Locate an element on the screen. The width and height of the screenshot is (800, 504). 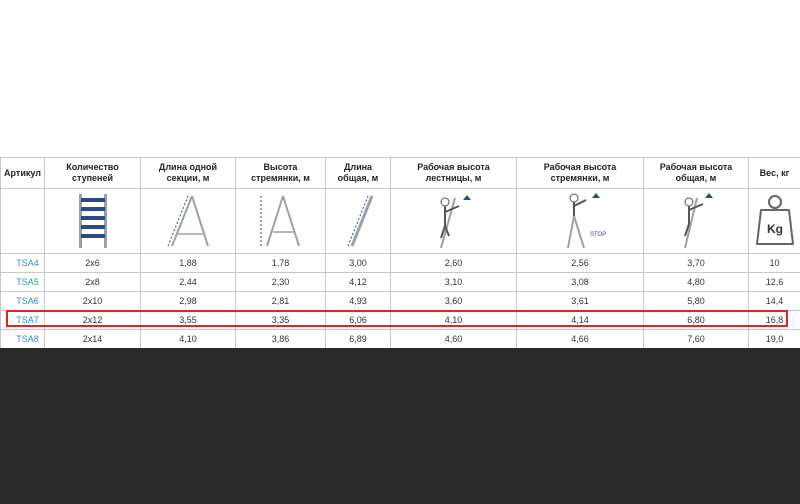
sku-cell: TSA6 is located at coordinates (22, 301).